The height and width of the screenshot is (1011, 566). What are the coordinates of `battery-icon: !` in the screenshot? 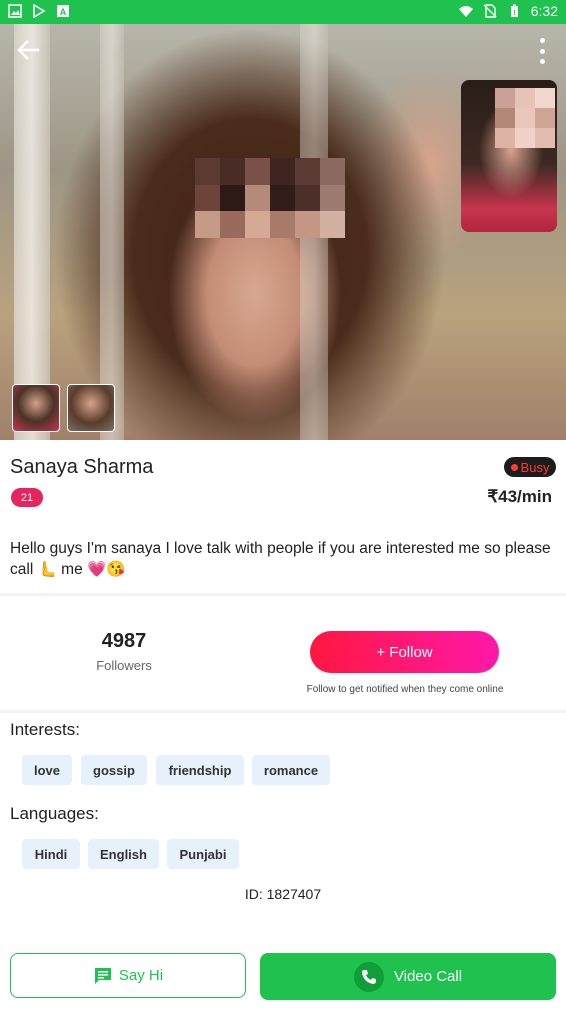 It's located at (514, 10).